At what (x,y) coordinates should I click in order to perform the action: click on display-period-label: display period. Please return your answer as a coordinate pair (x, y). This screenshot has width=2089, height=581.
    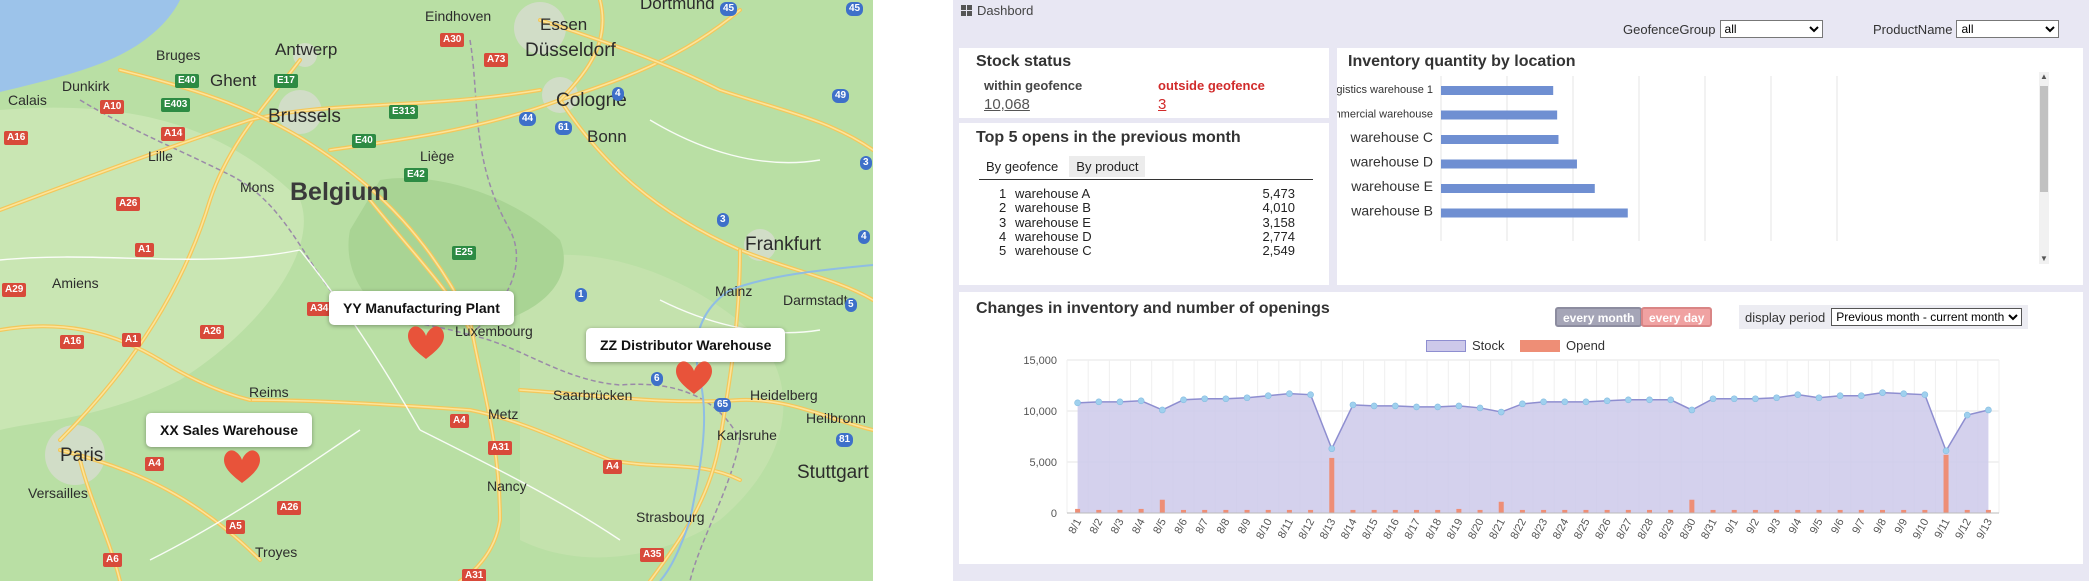
    Looking at the image, I should click on (1785, 317).